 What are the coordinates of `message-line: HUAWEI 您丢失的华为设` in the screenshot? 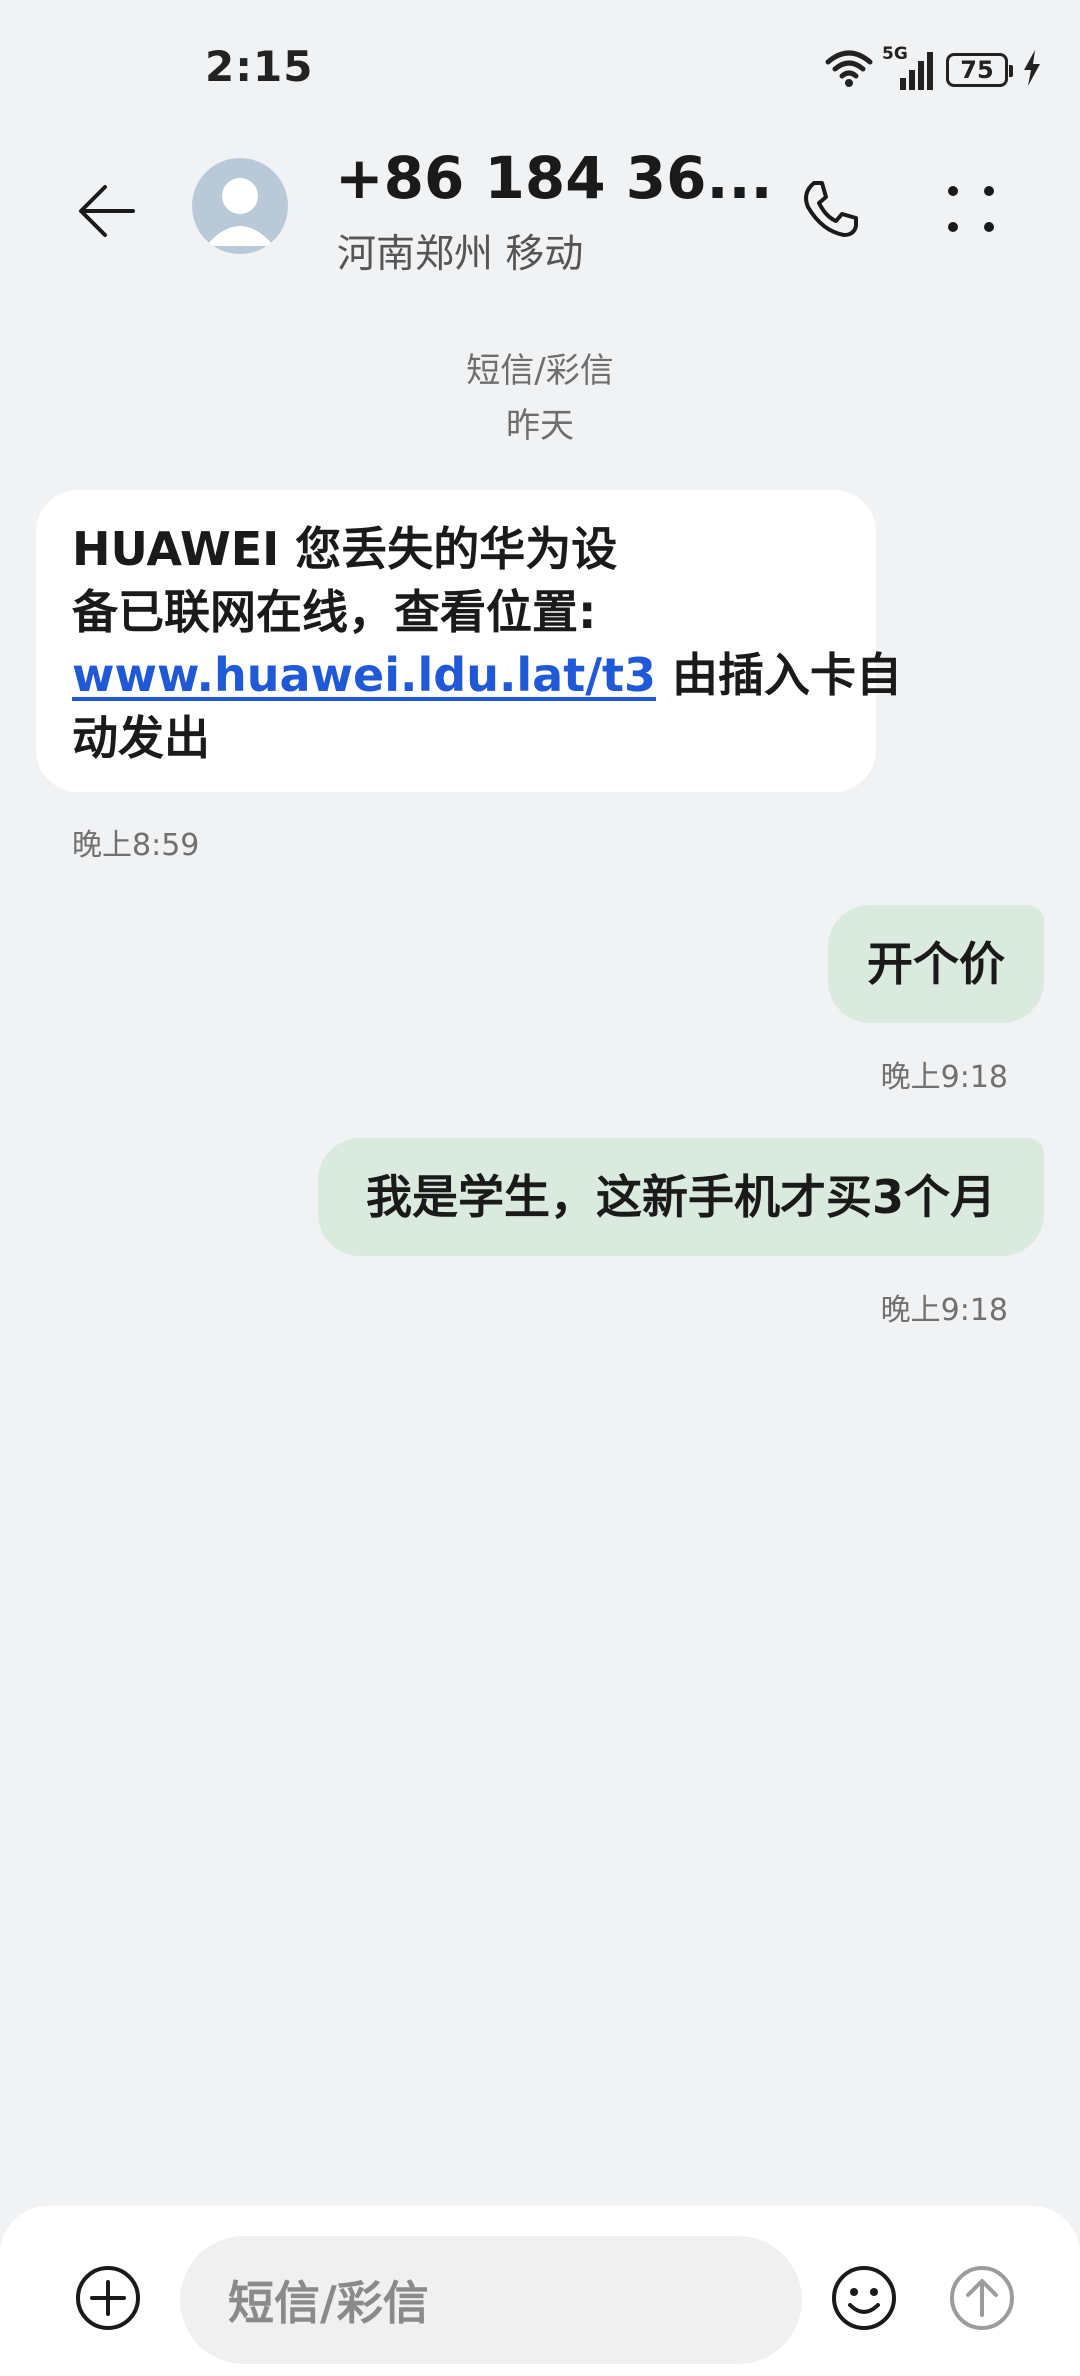 It's located at (345, 549).